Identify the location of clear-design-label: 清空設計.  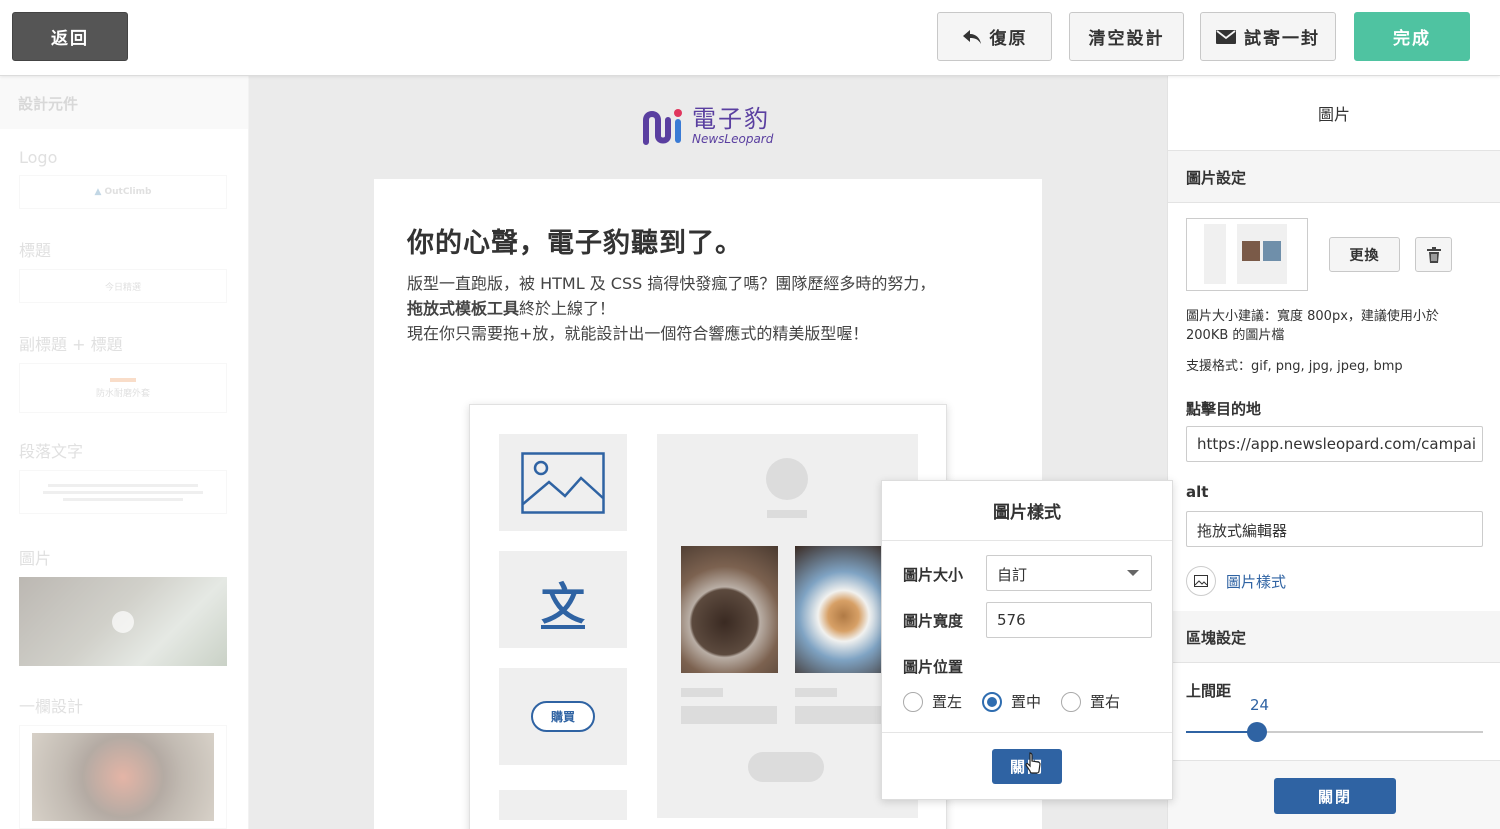
(1126, 39).